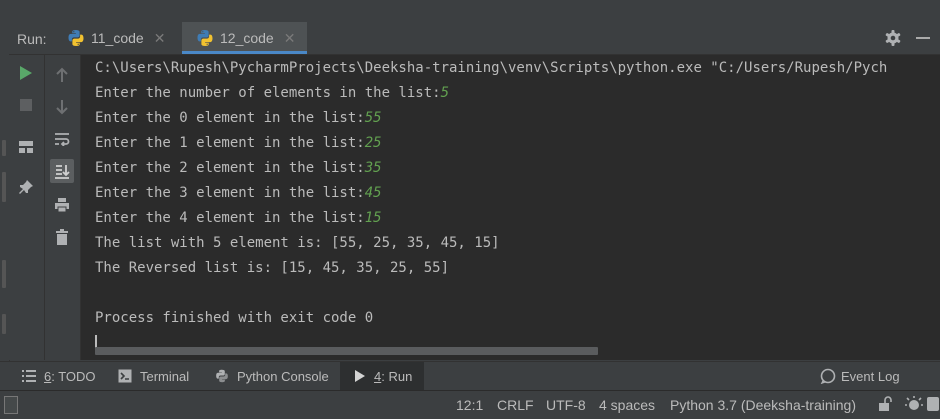 The image size is (940, 419). What do you see at coordinates (566, 405) in the screenshot?
I see `file-encoding: UTF-8` at bounding box center [566, 405].